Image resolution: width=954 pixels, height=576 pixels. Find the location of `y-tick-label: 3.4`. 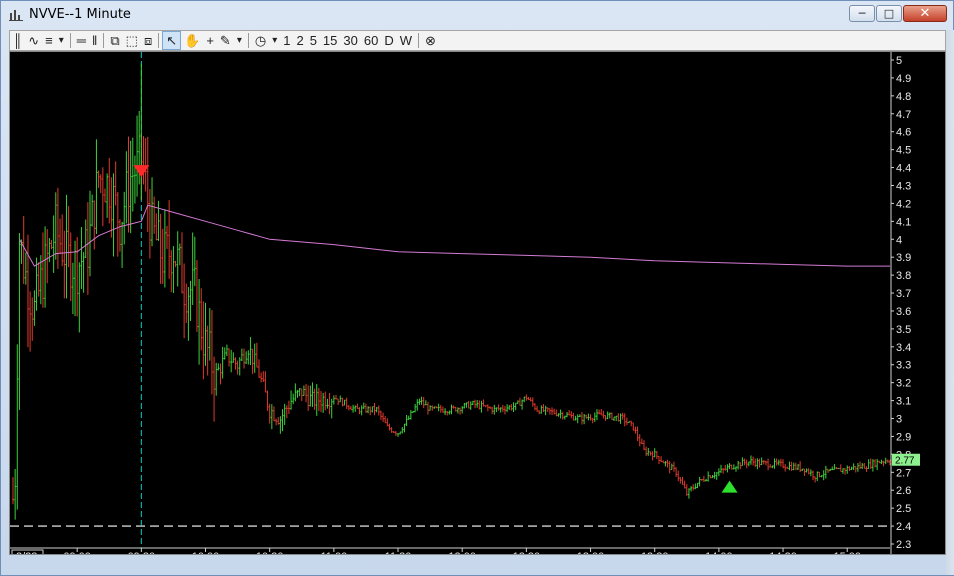

y-tick-label: 3.4 is located at coordinates (903, 348).